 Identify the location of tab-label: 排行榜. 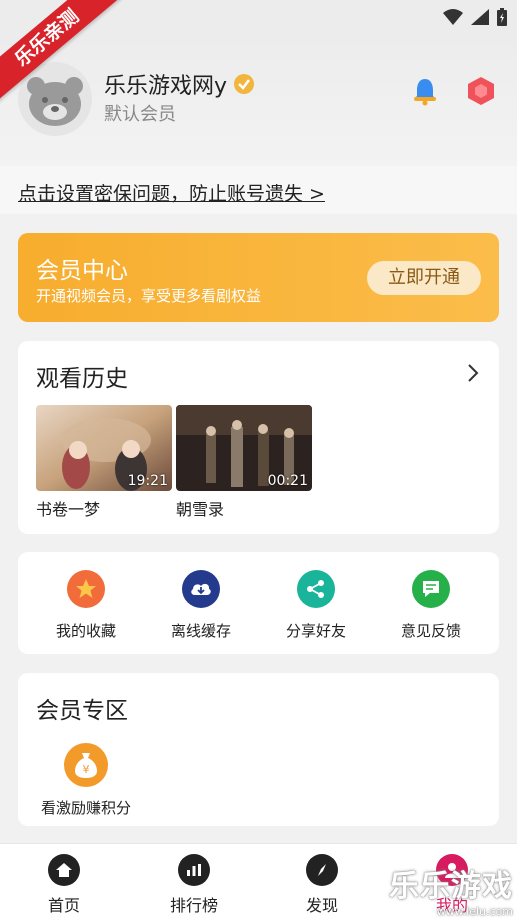
(193, 905).